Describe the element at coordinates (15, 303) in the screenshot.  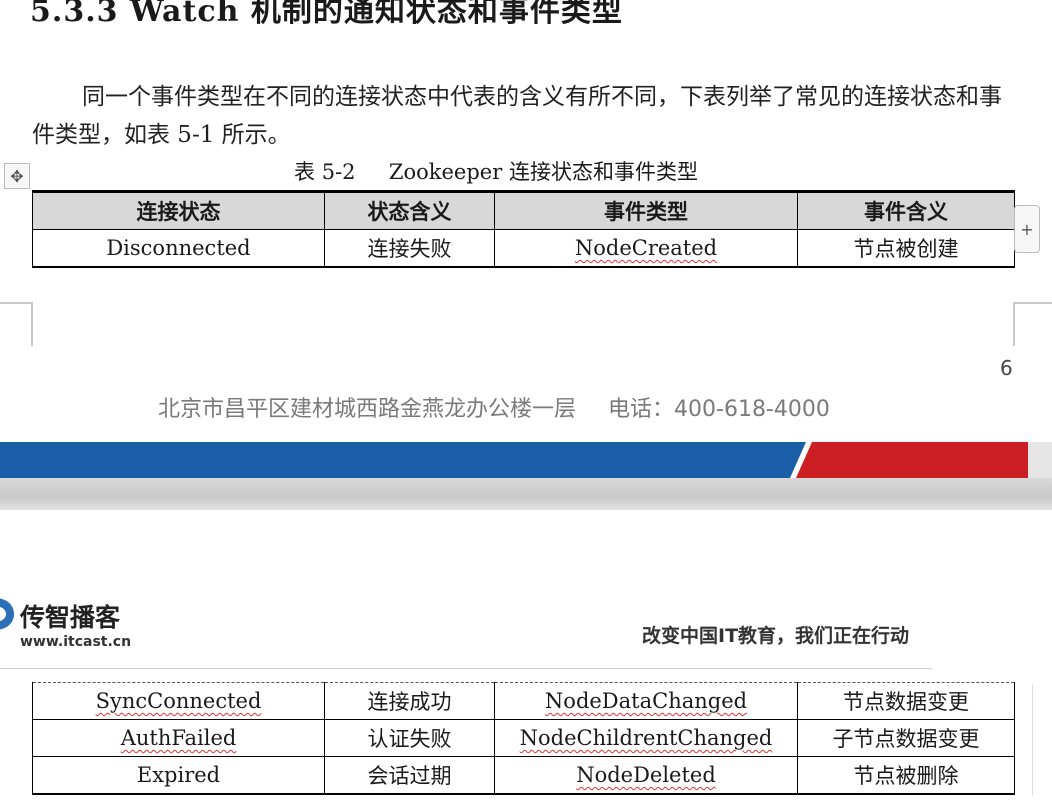
I see `page-corner-mark-left` at that location.